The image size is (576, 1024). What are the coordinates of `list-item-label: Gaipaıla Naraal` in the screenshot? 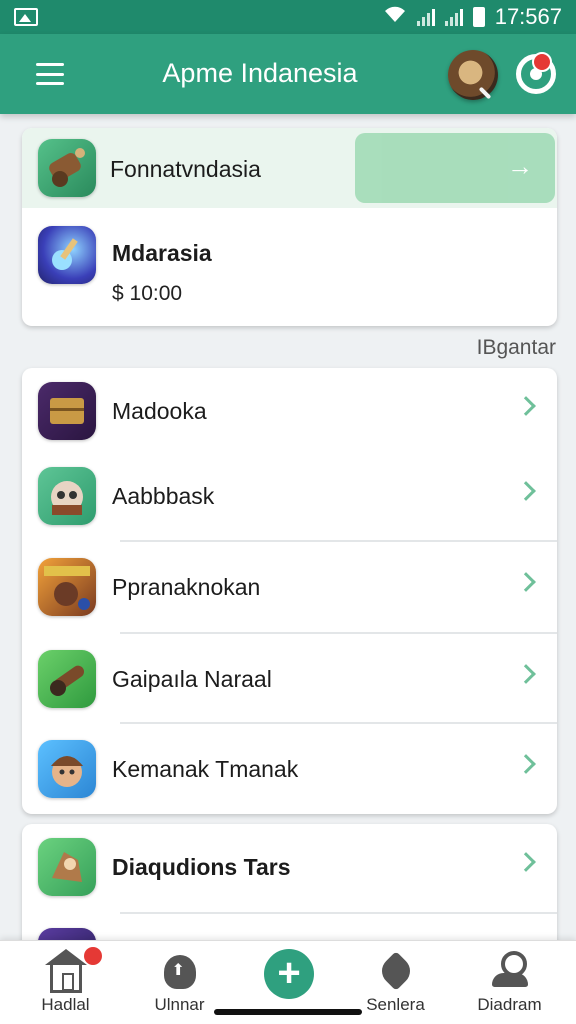 It's located at (192, 679).